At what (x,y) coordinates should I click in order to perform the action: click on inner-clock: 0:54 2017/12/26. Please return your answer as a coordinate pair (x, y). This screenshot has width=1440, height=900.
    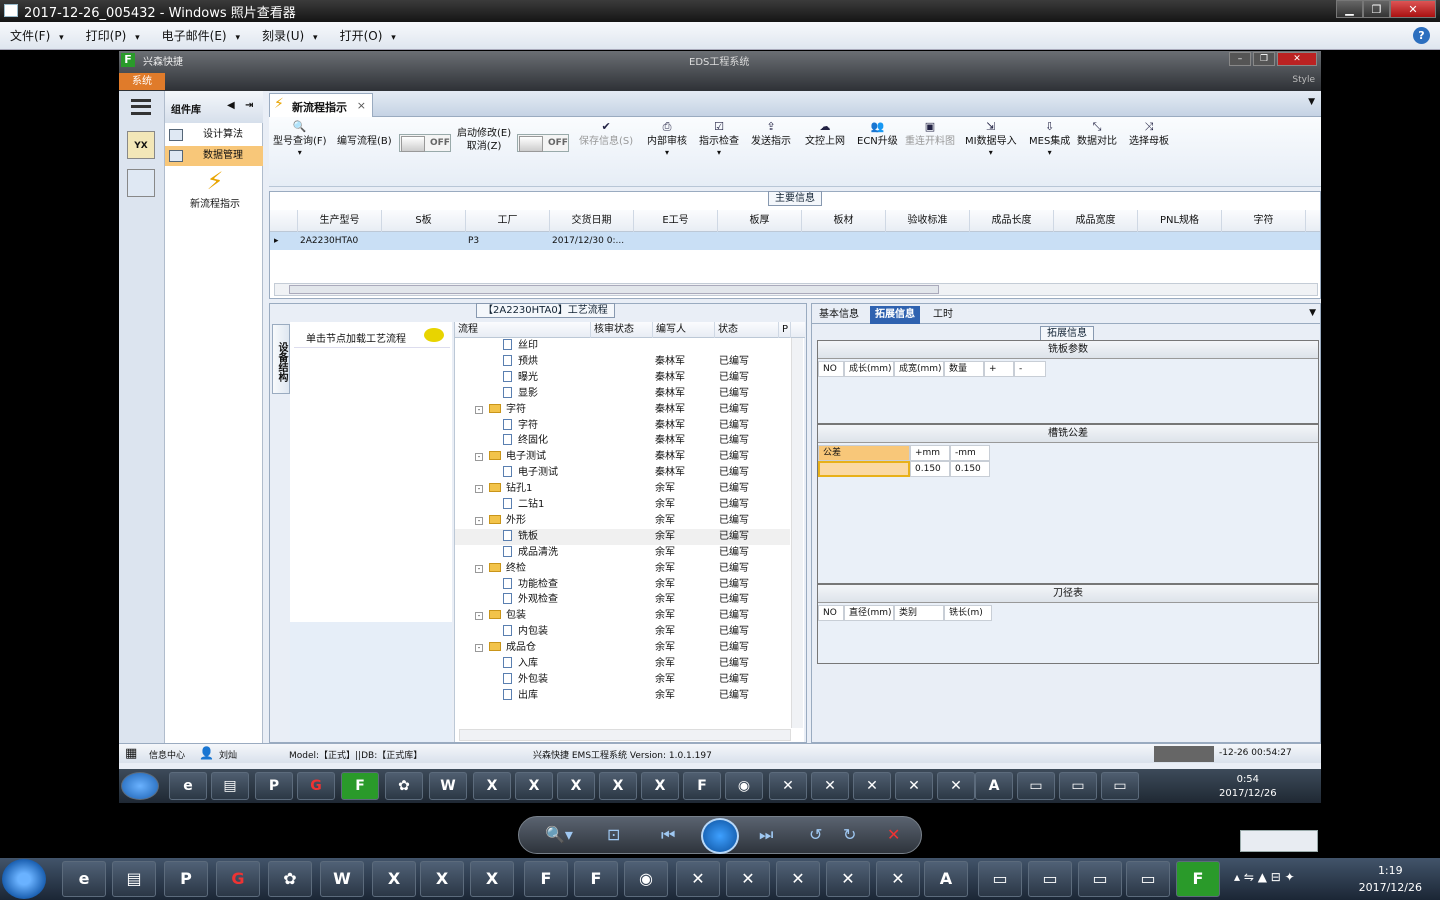
    Looking at the image, I should click on (1248, 787).